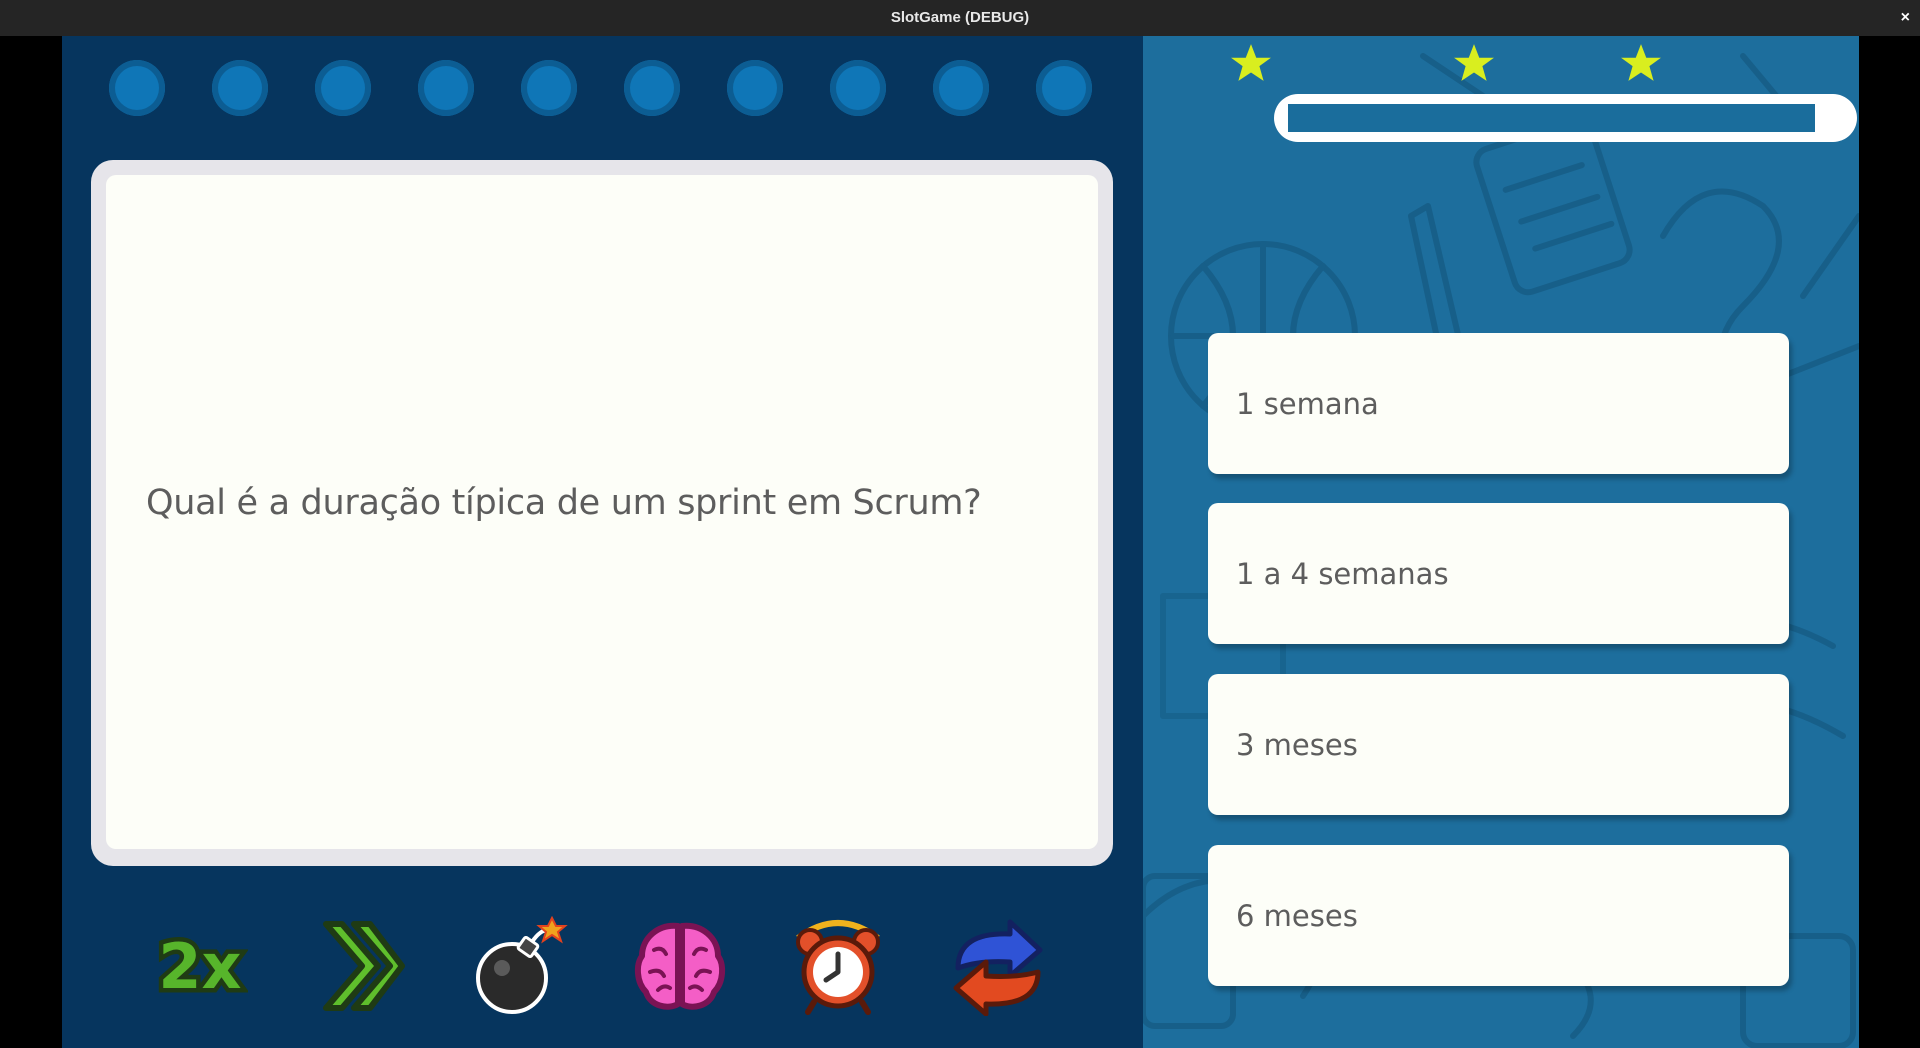 The image size is (1920, 1048). I want to click on swap-question-button, so click(998, 966).